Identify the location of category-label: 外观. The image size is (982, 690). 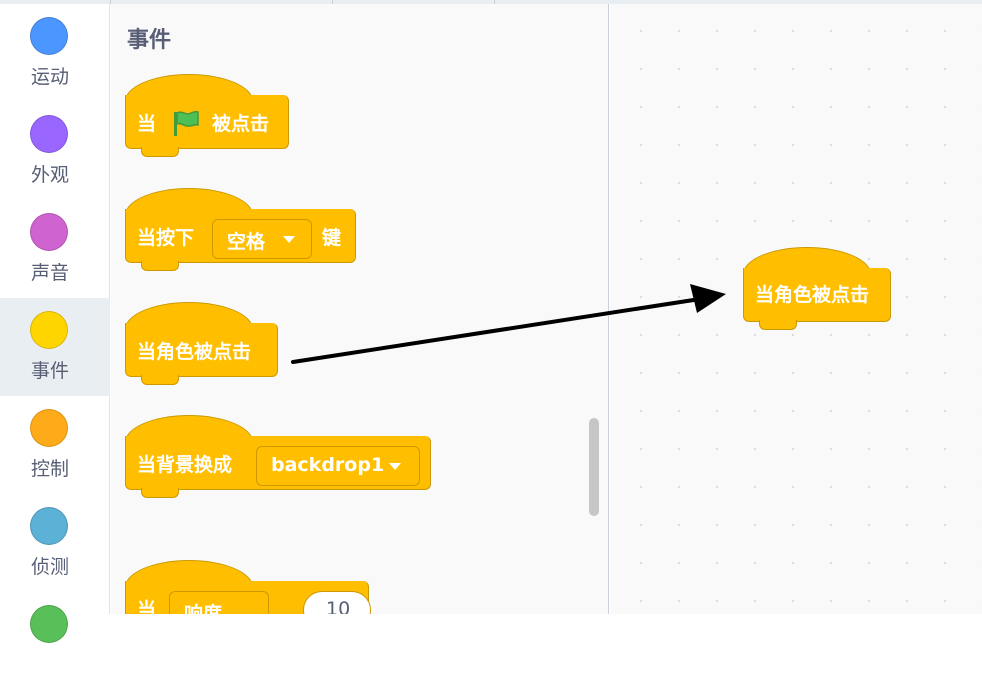
(49, 175).